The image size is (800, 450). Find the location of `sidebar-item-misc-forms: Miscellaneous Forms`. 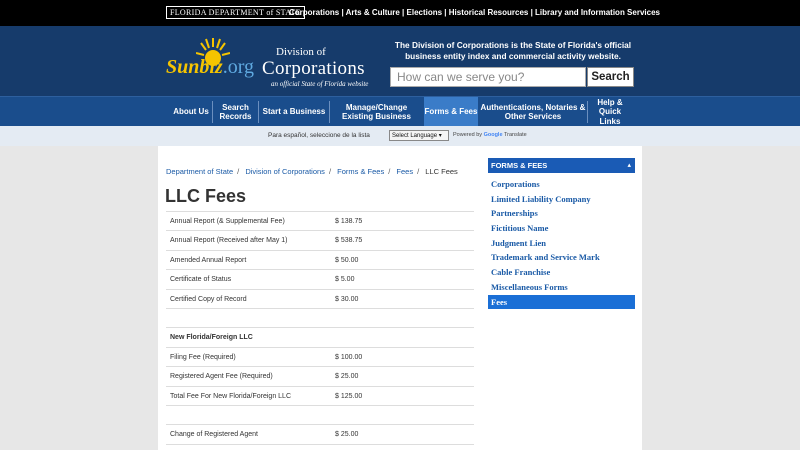

sidebar-item-misc-forms: Miscellaneous Forms is located at coordinates (561, 287).